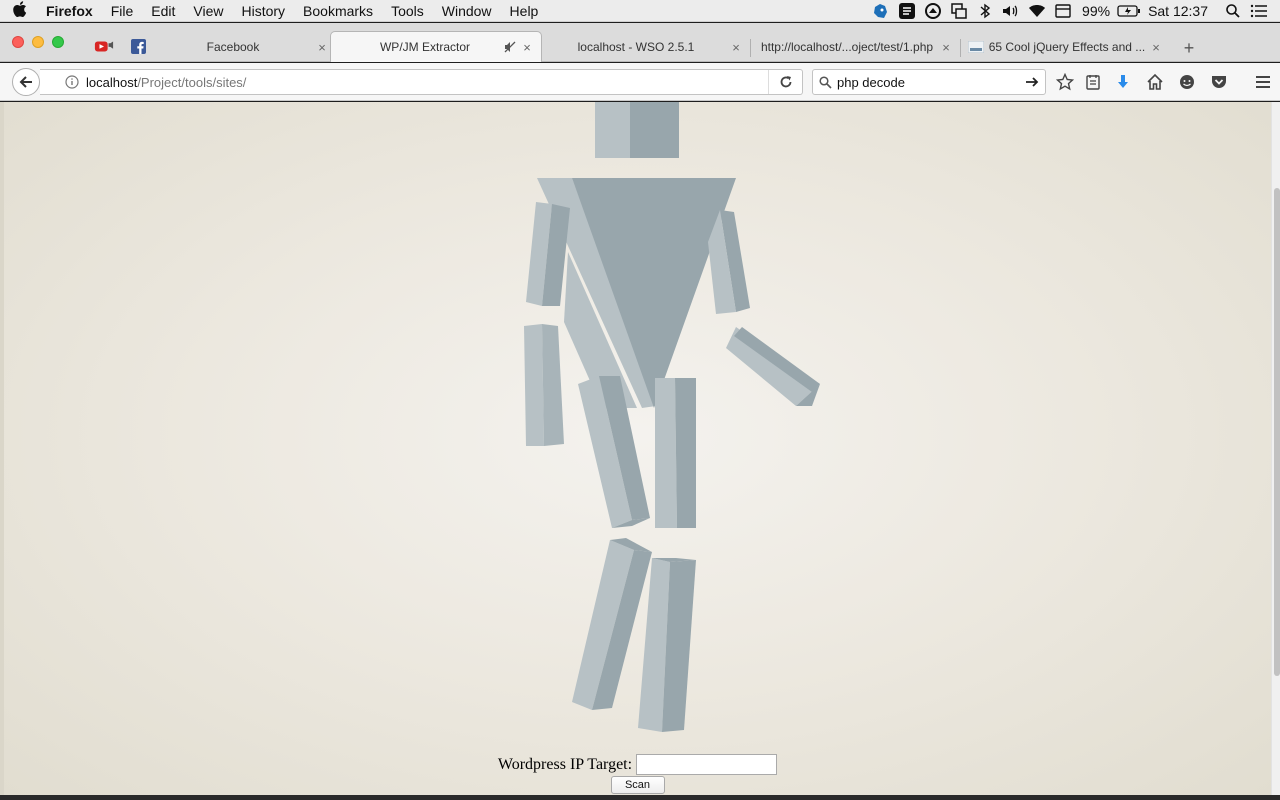  Describe the element at coordinates (18, 42) in the screenshot. I see `close-window-button` at that location.